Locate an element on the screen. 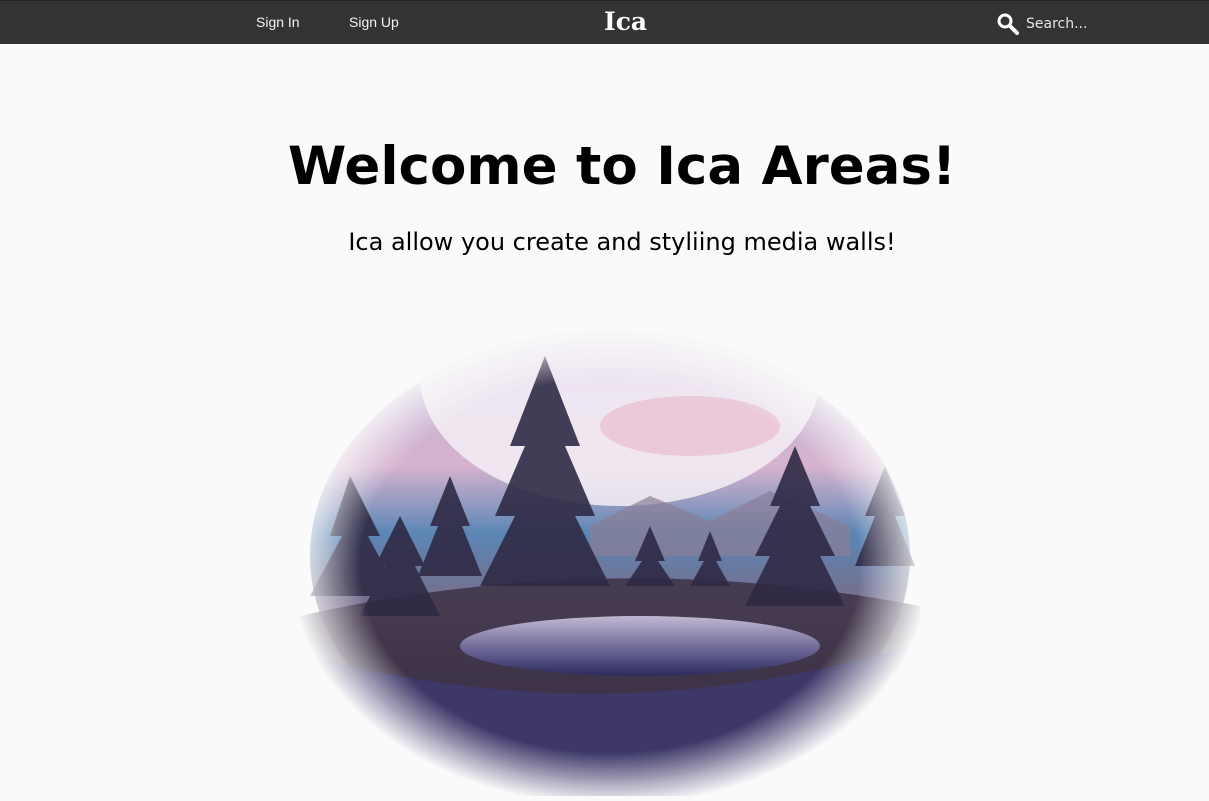  sign-up-link: Sign Up is located at coordinates (374, 22).